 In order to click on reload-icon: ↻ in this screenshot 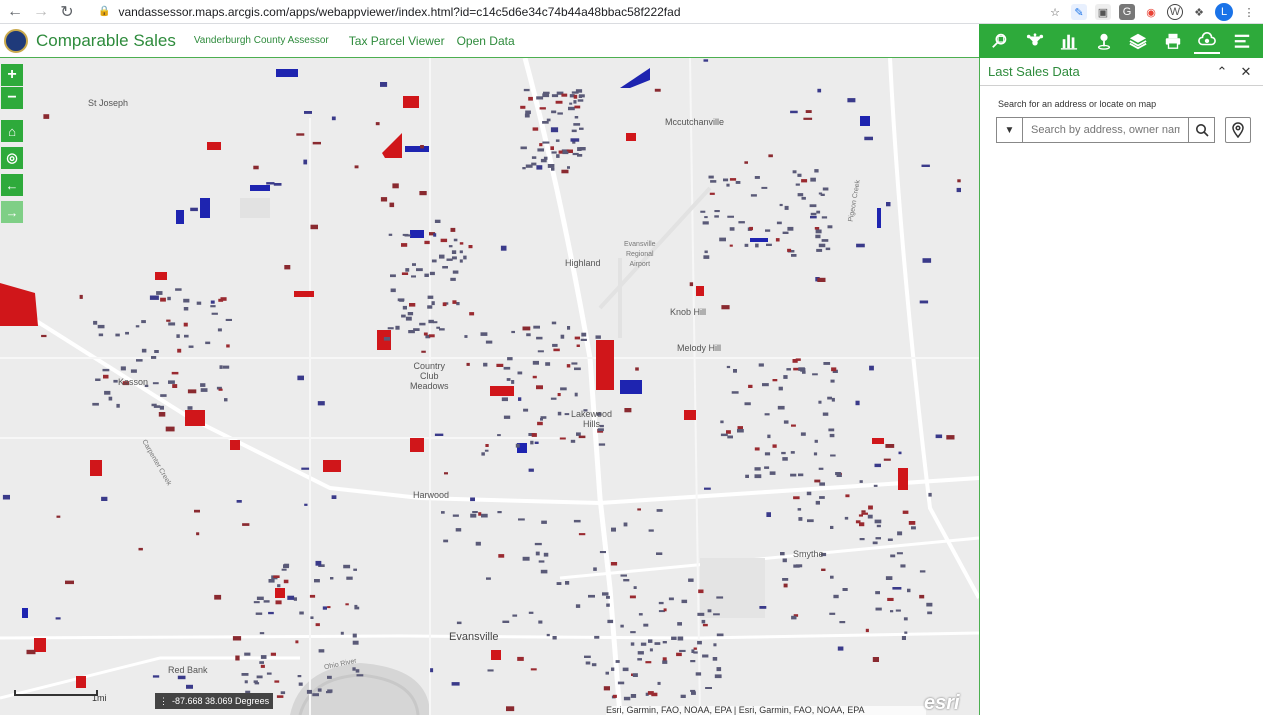, I will do `click(67, 12)`.